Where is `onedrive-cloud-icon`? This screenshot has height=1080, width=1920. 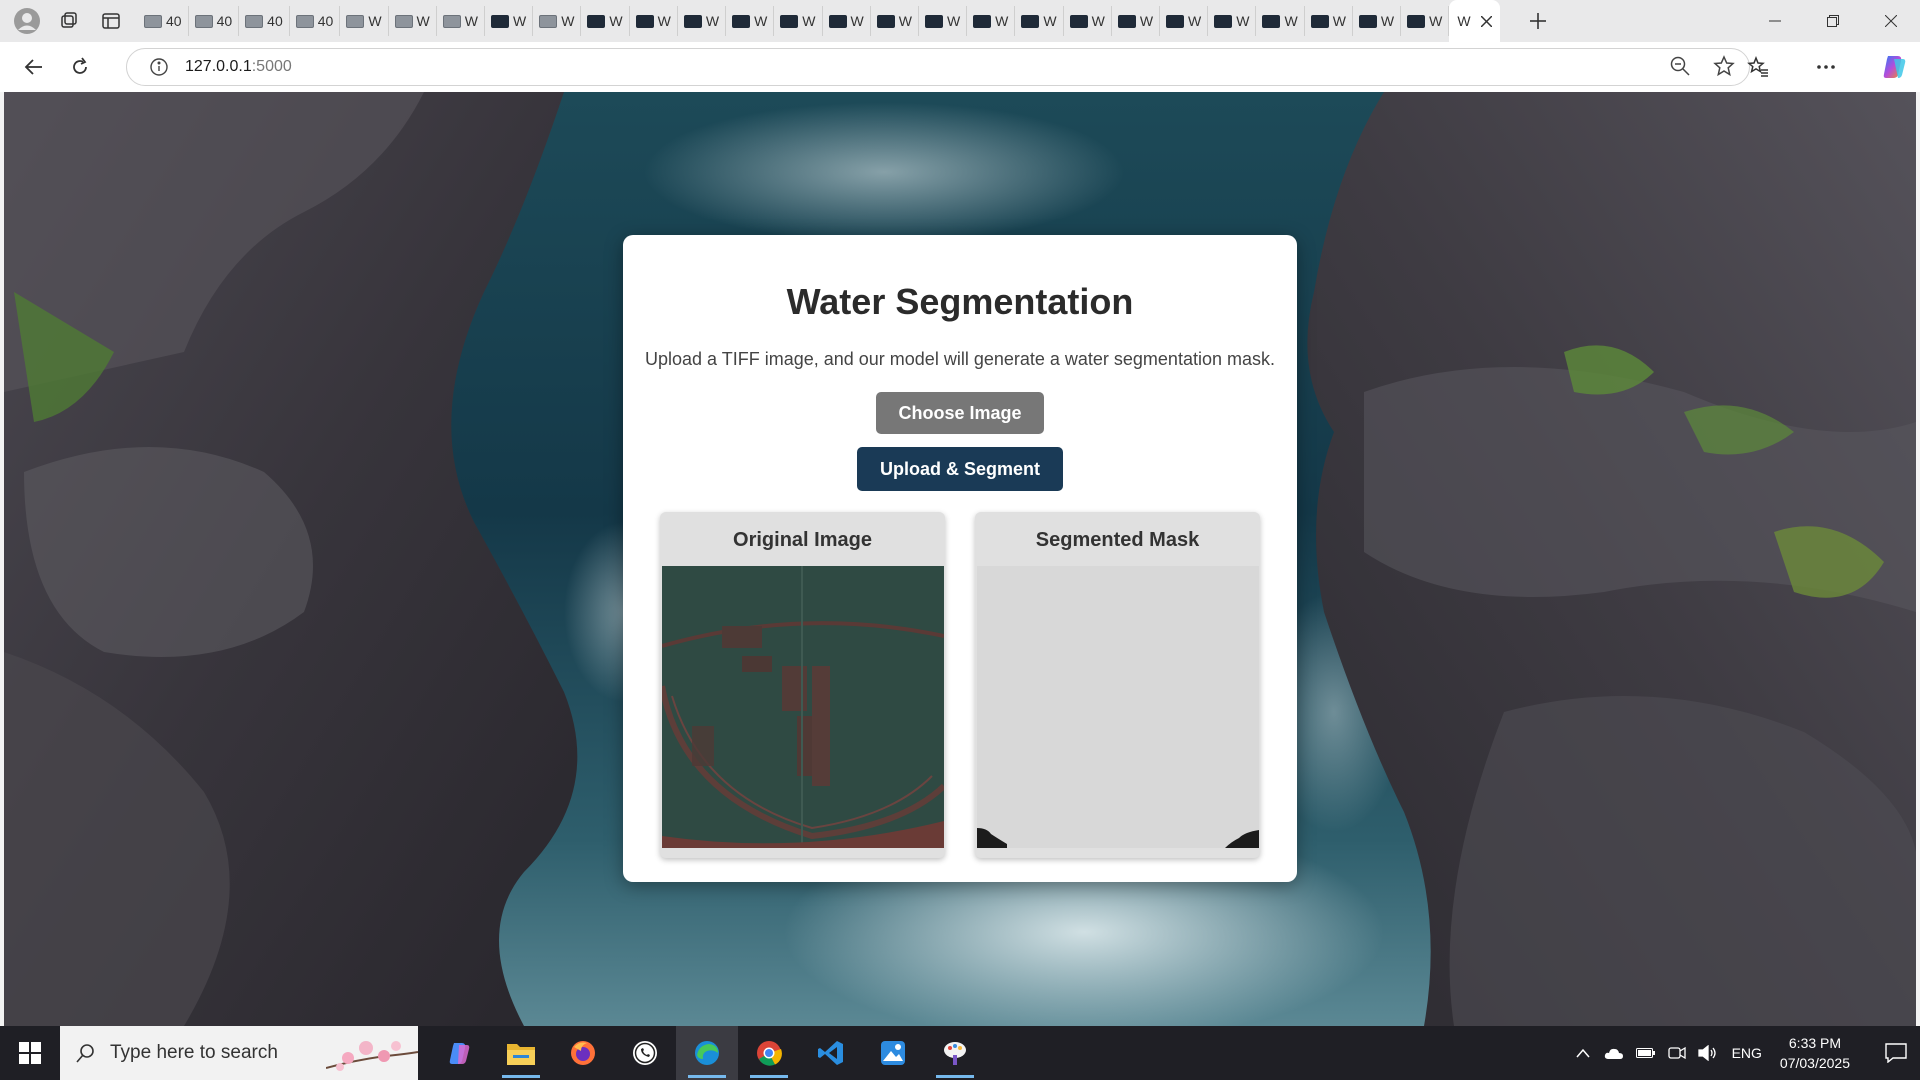
onedrive-cloud-icon is located at coordinates (1614, 1053).